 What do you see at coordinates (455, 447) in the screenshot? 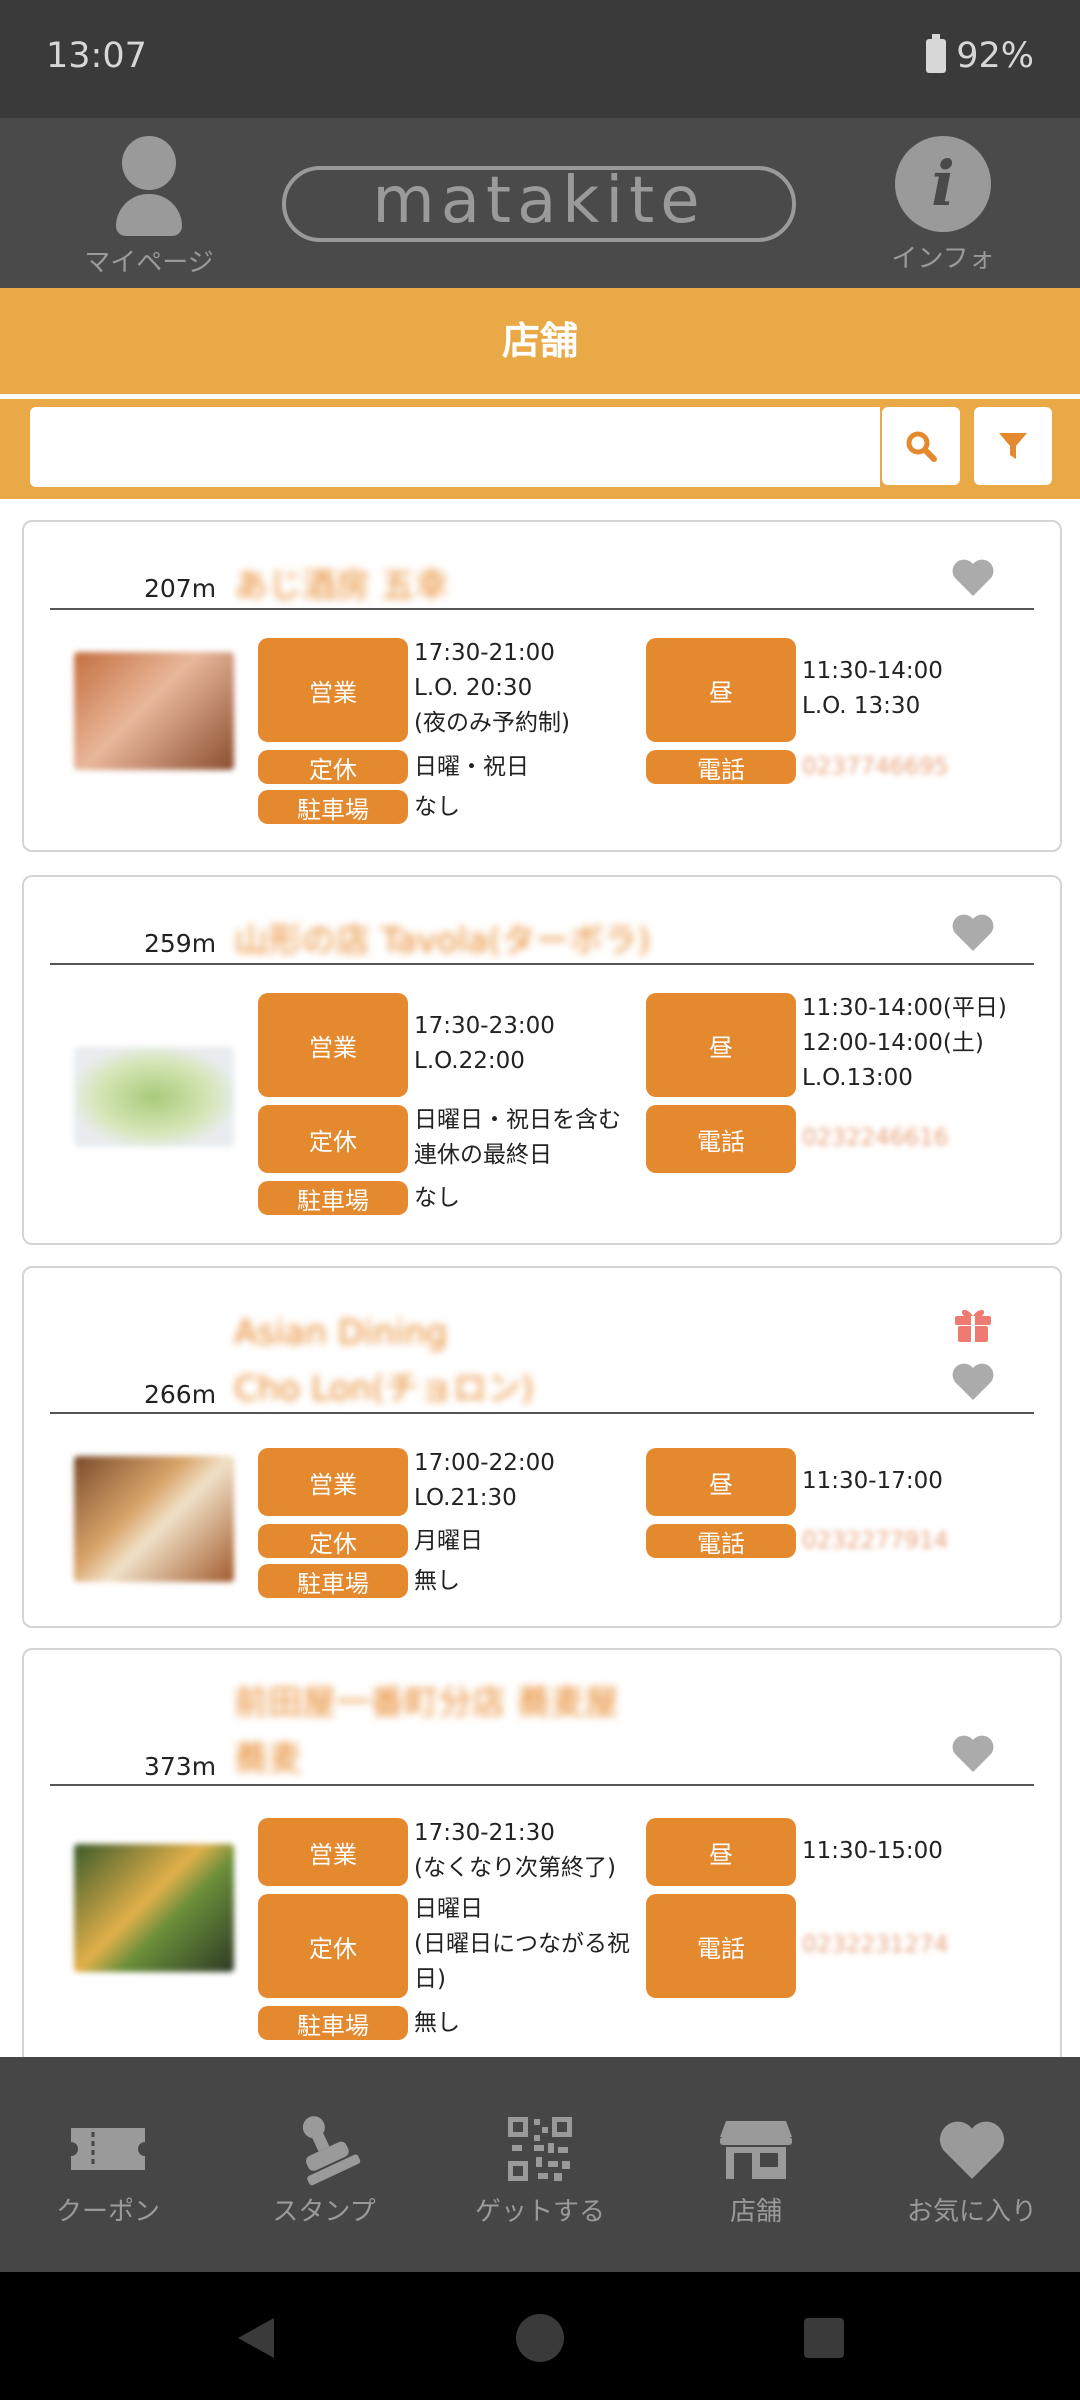
I see `search-input` at bounding box center [455, 447].